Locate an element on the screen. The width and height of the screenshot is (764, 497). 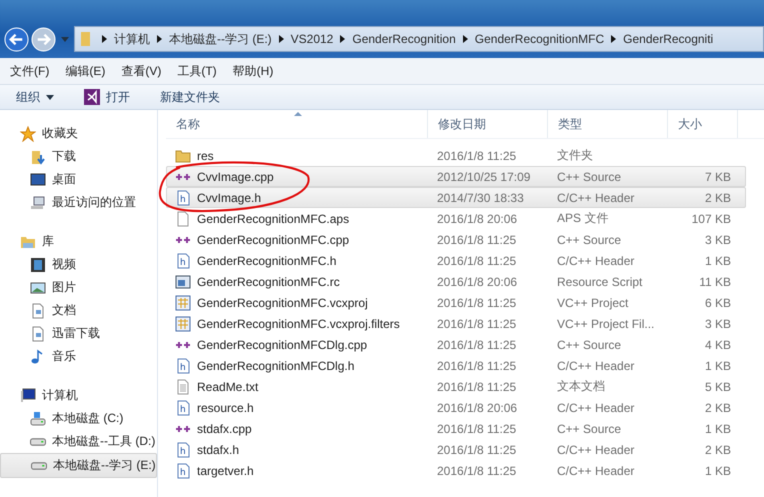
sidebar-item: 本地磁盘--工具 (D:) is located at coordinates (78, 441).